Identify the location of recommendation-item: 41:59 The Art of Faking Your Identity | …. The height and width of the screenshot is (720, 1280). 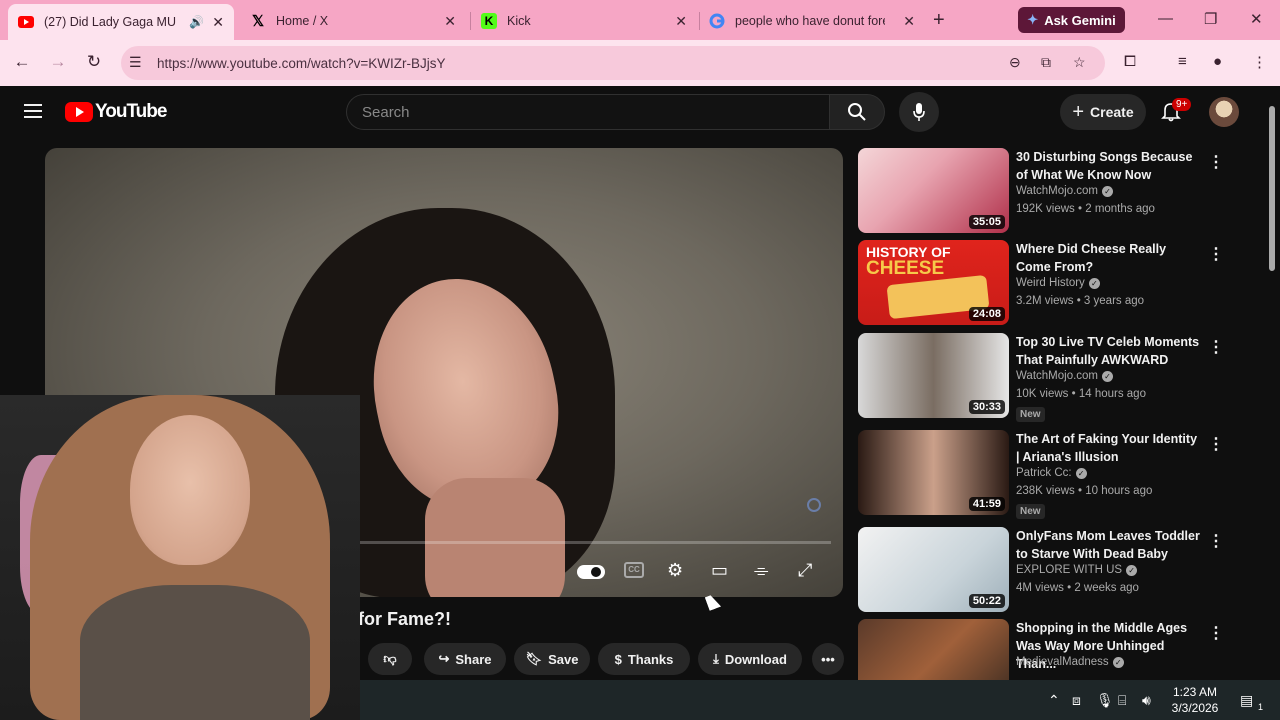
(1048, 474).